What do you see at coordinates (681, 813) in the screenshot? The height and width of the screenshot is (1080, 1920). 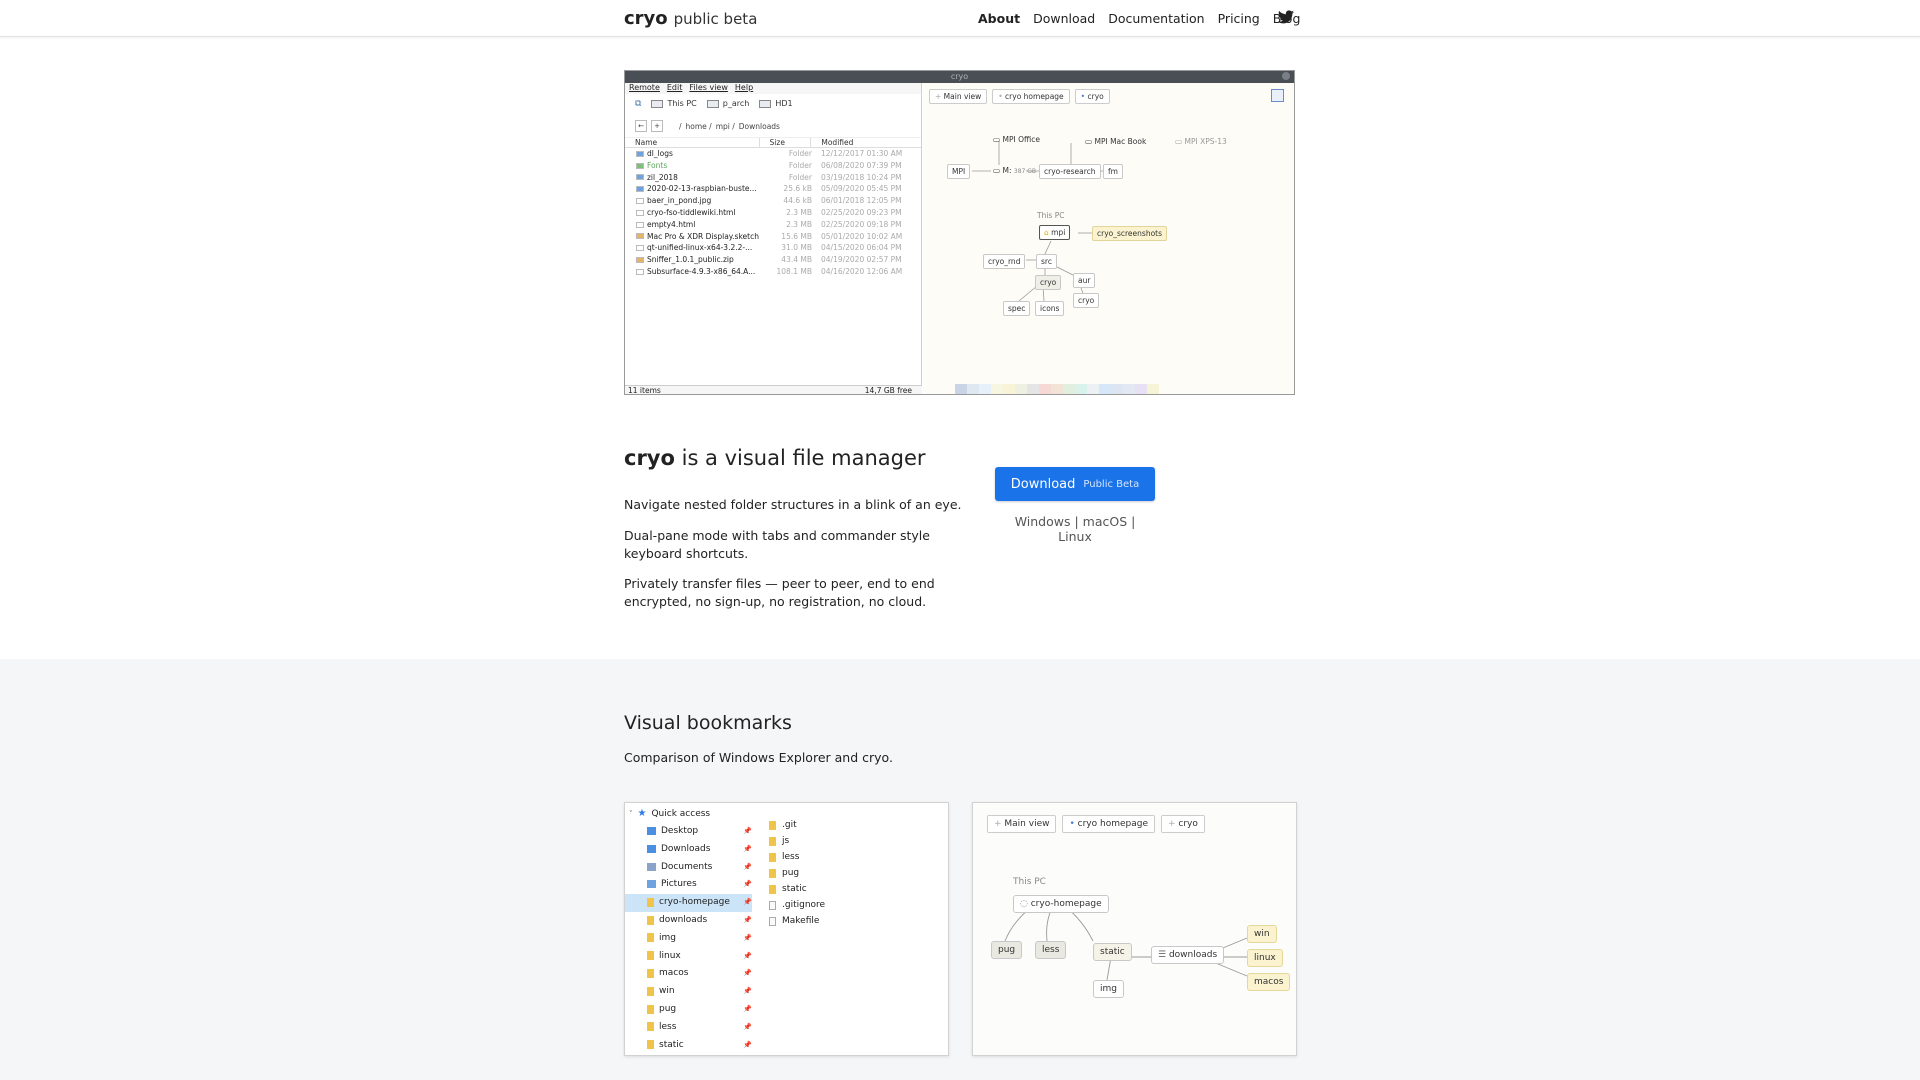 I see `quick-access-label: Quick access` at bounding box center [681, 813].